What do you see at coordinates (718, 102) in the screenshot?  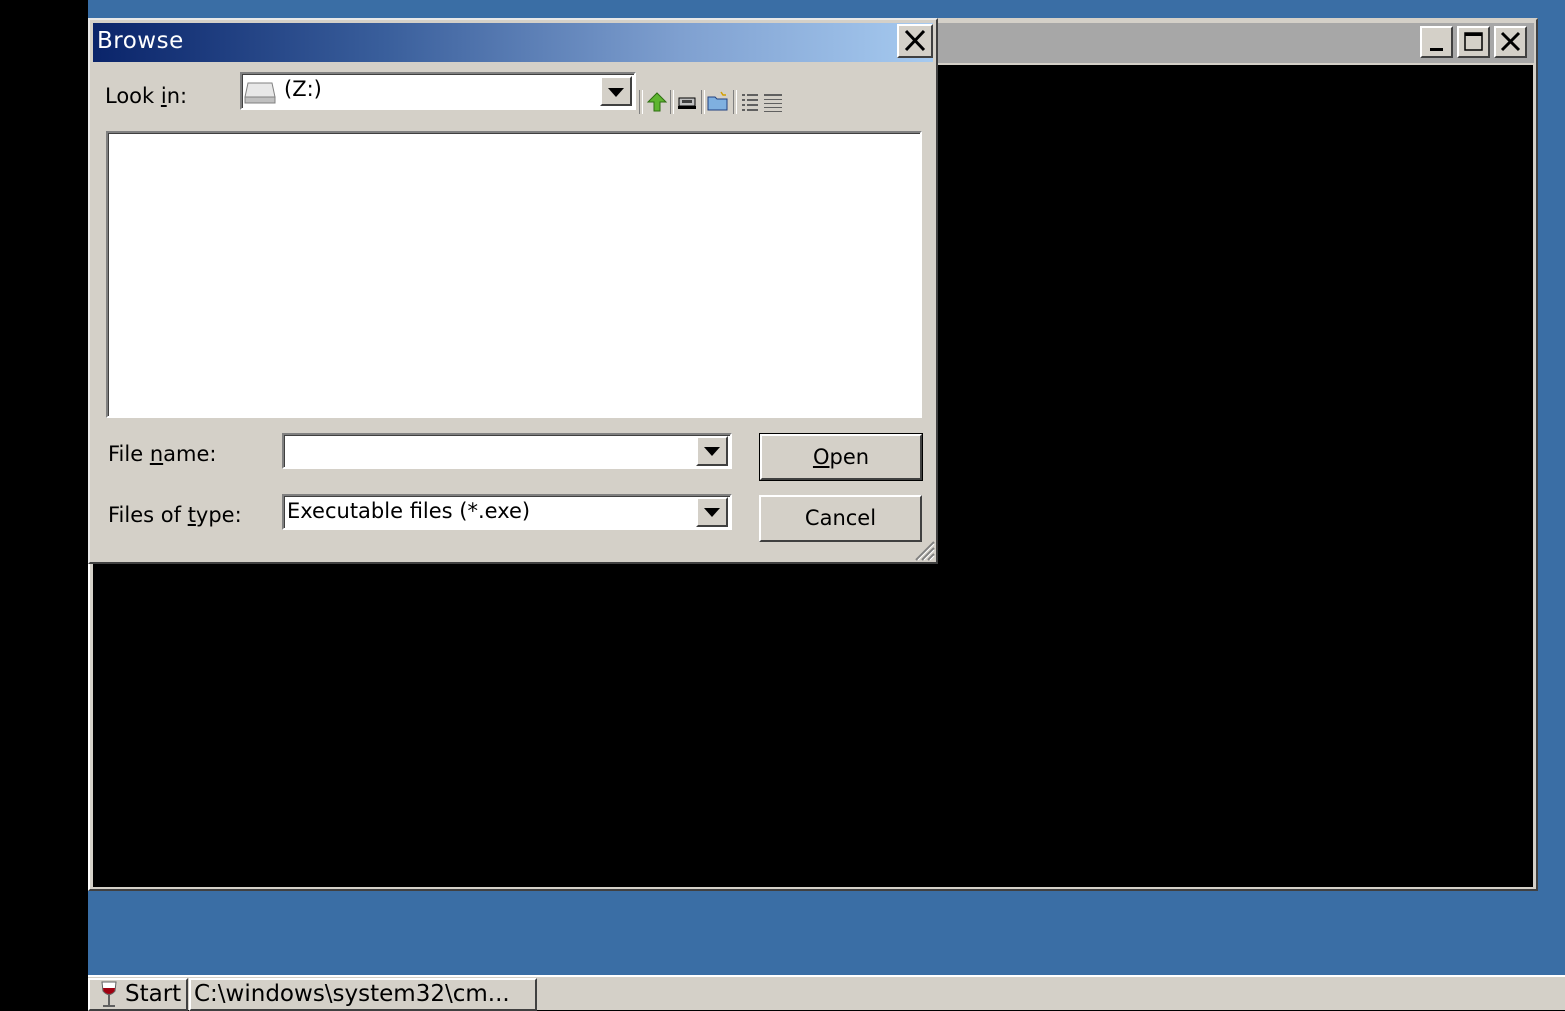 I see `new-folder-icon` at bounding box center [718, 102].